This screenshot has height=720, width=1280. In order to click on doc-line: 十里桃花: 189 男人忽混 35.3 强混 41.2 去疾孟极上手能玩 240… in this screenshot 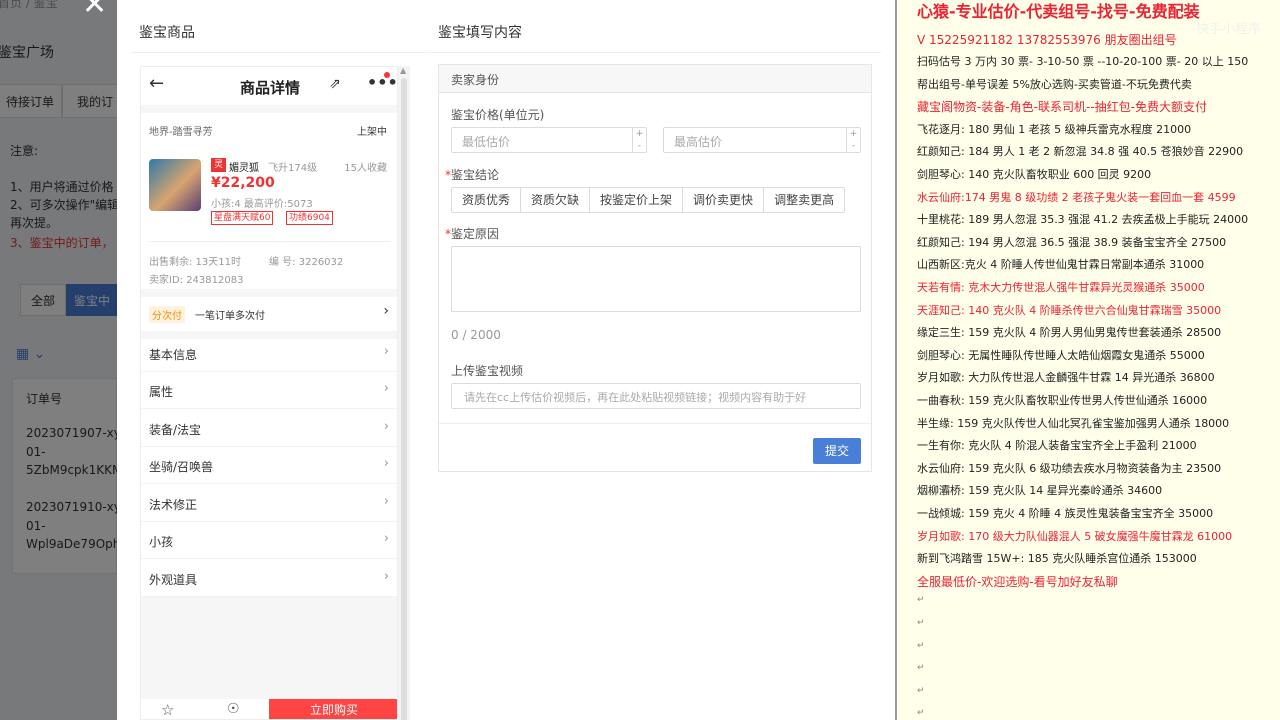, I will do `click(1083, 220)`.